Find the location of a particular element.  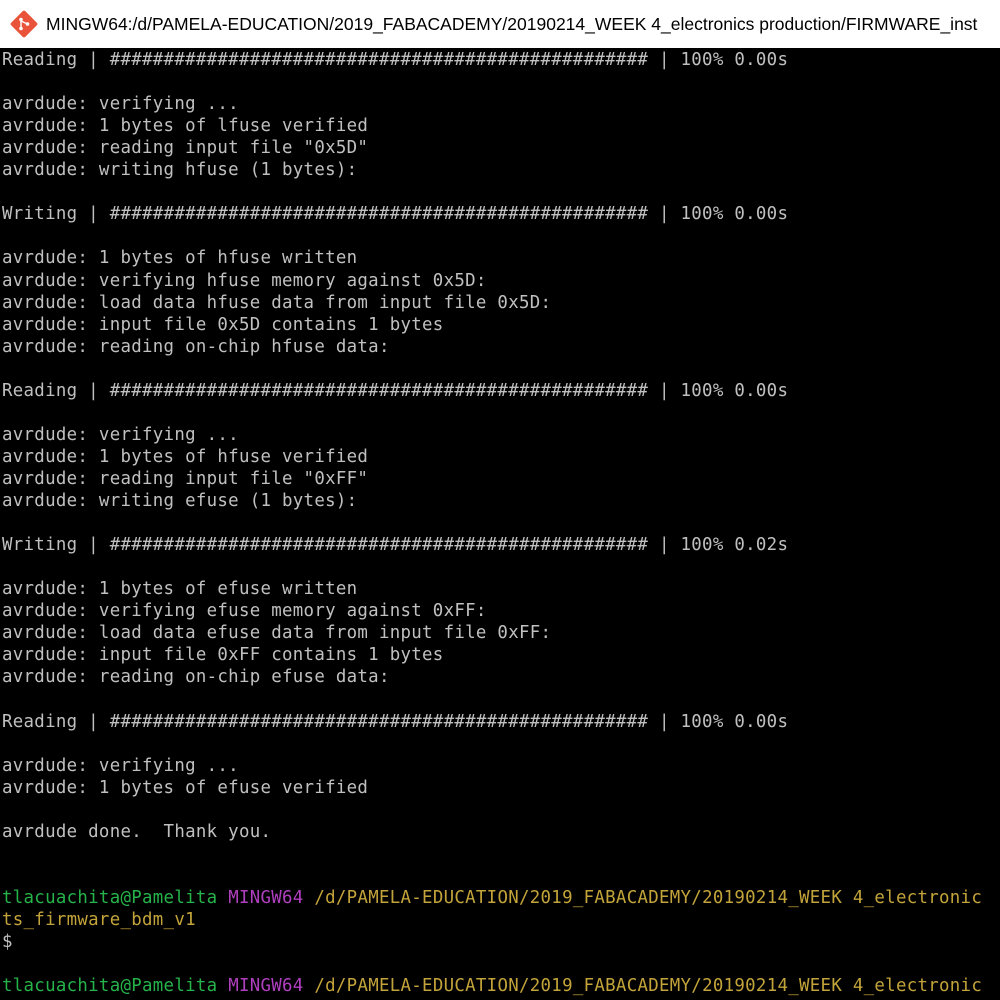

output-line: avrdude: 1 bytes of hfuse verified is located at coordinates (185, 456).